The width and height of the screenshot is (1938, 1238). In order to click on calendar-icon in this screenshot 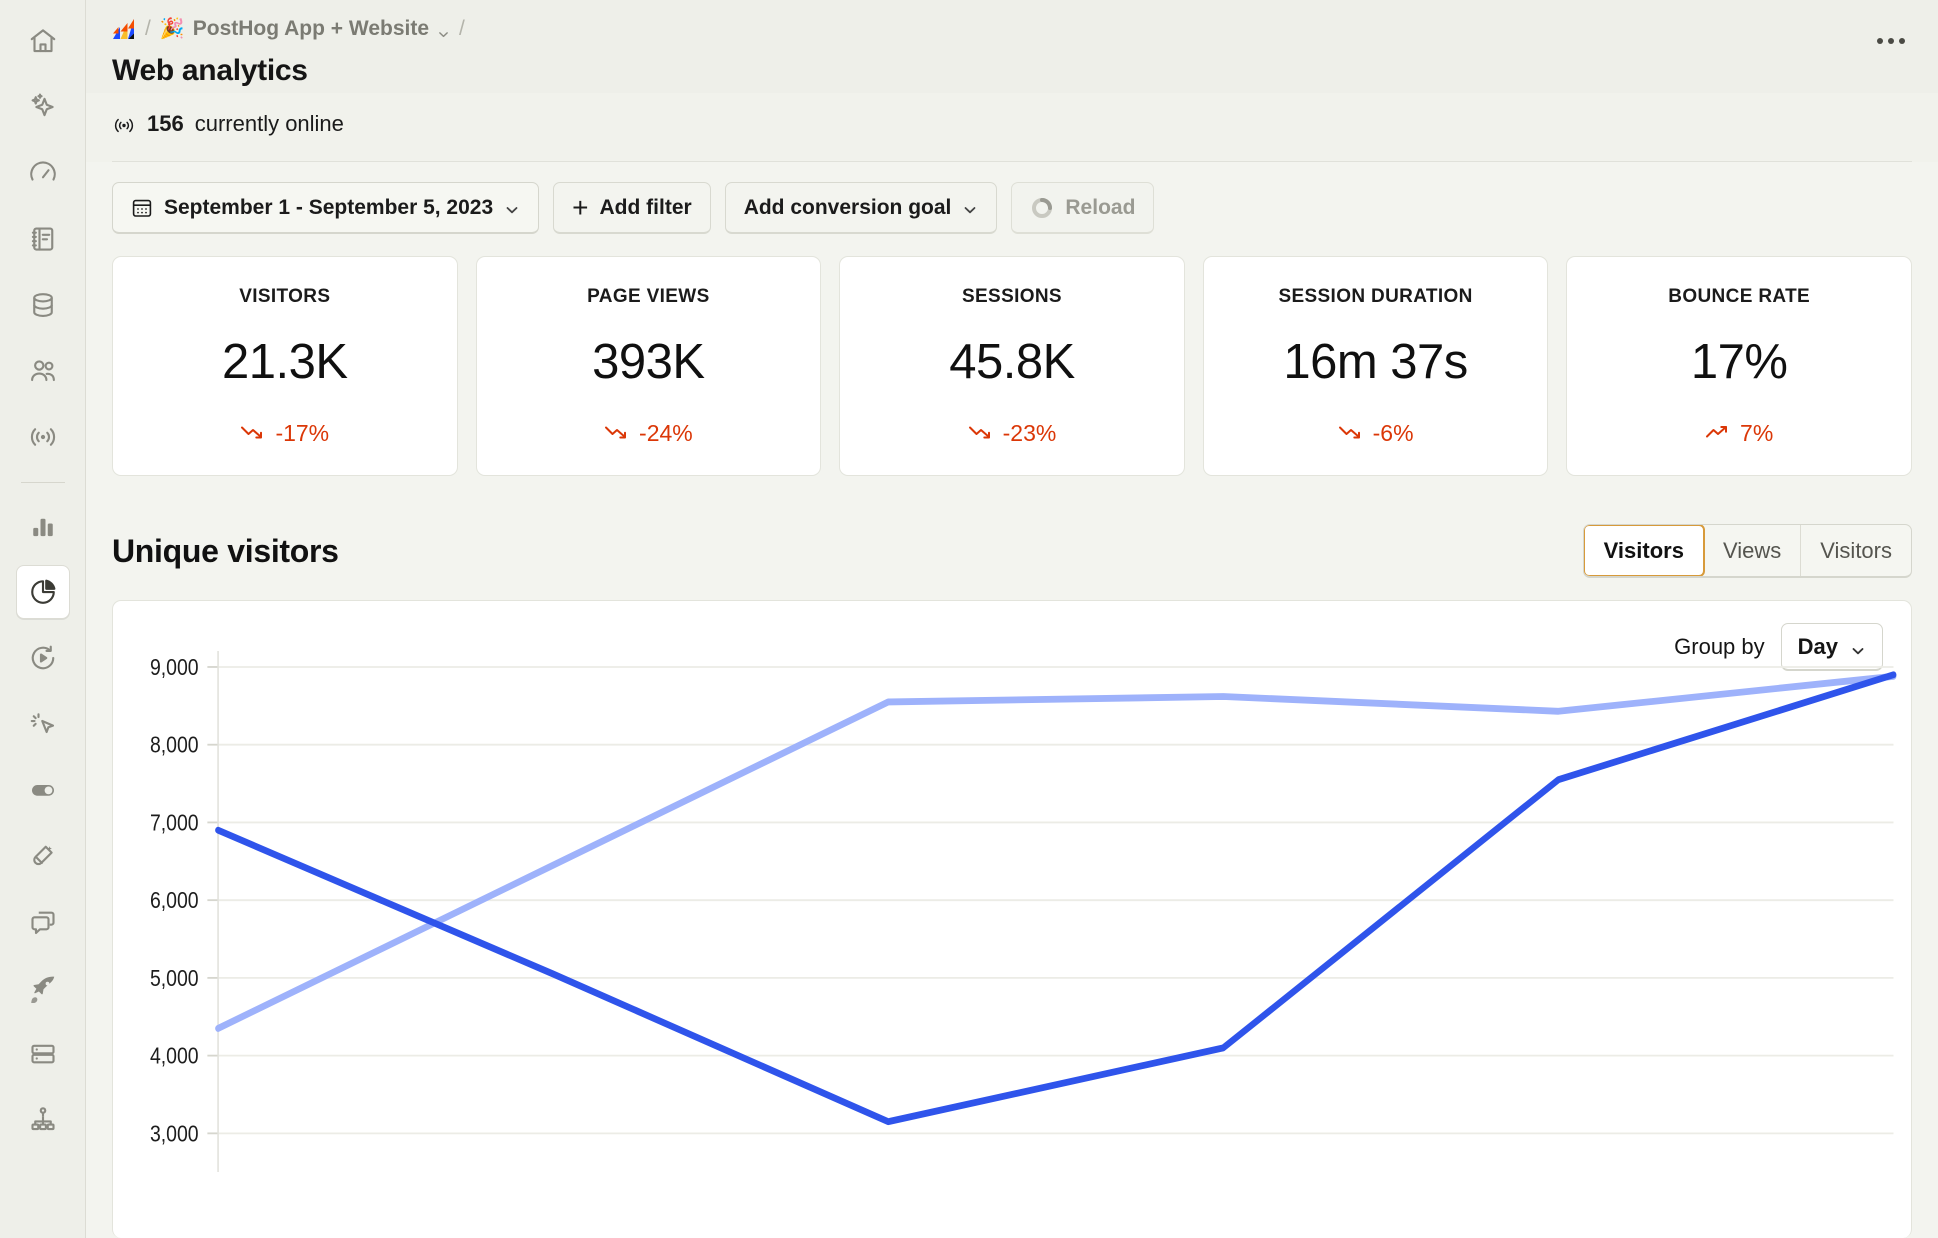, I will do `click(142, 208)`.